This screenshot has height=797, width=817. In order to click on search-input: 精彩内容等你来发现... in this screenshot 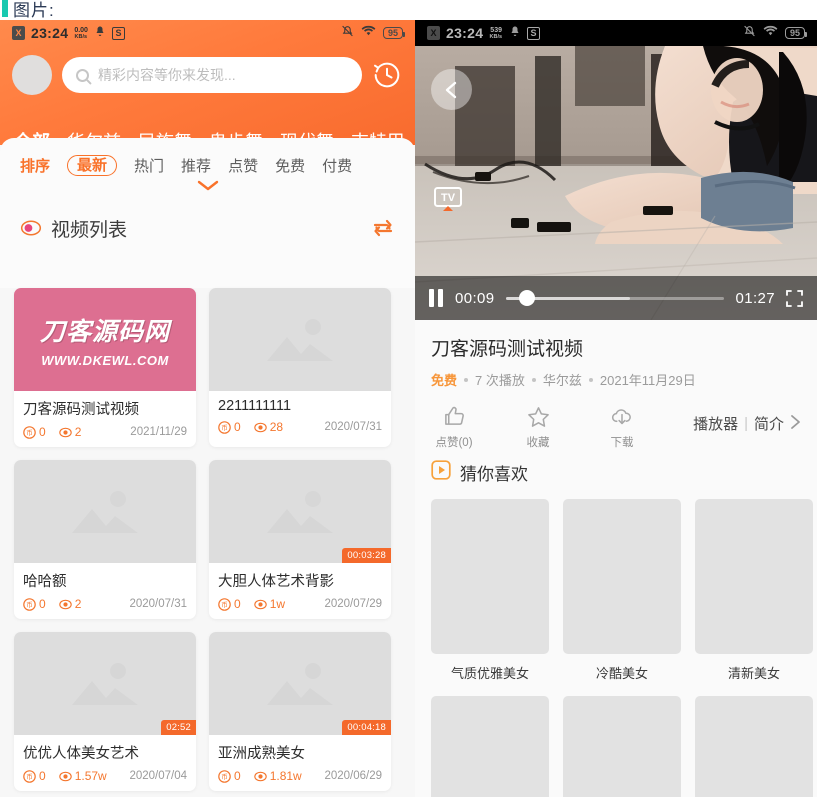, I will do `click(212, 75)`.